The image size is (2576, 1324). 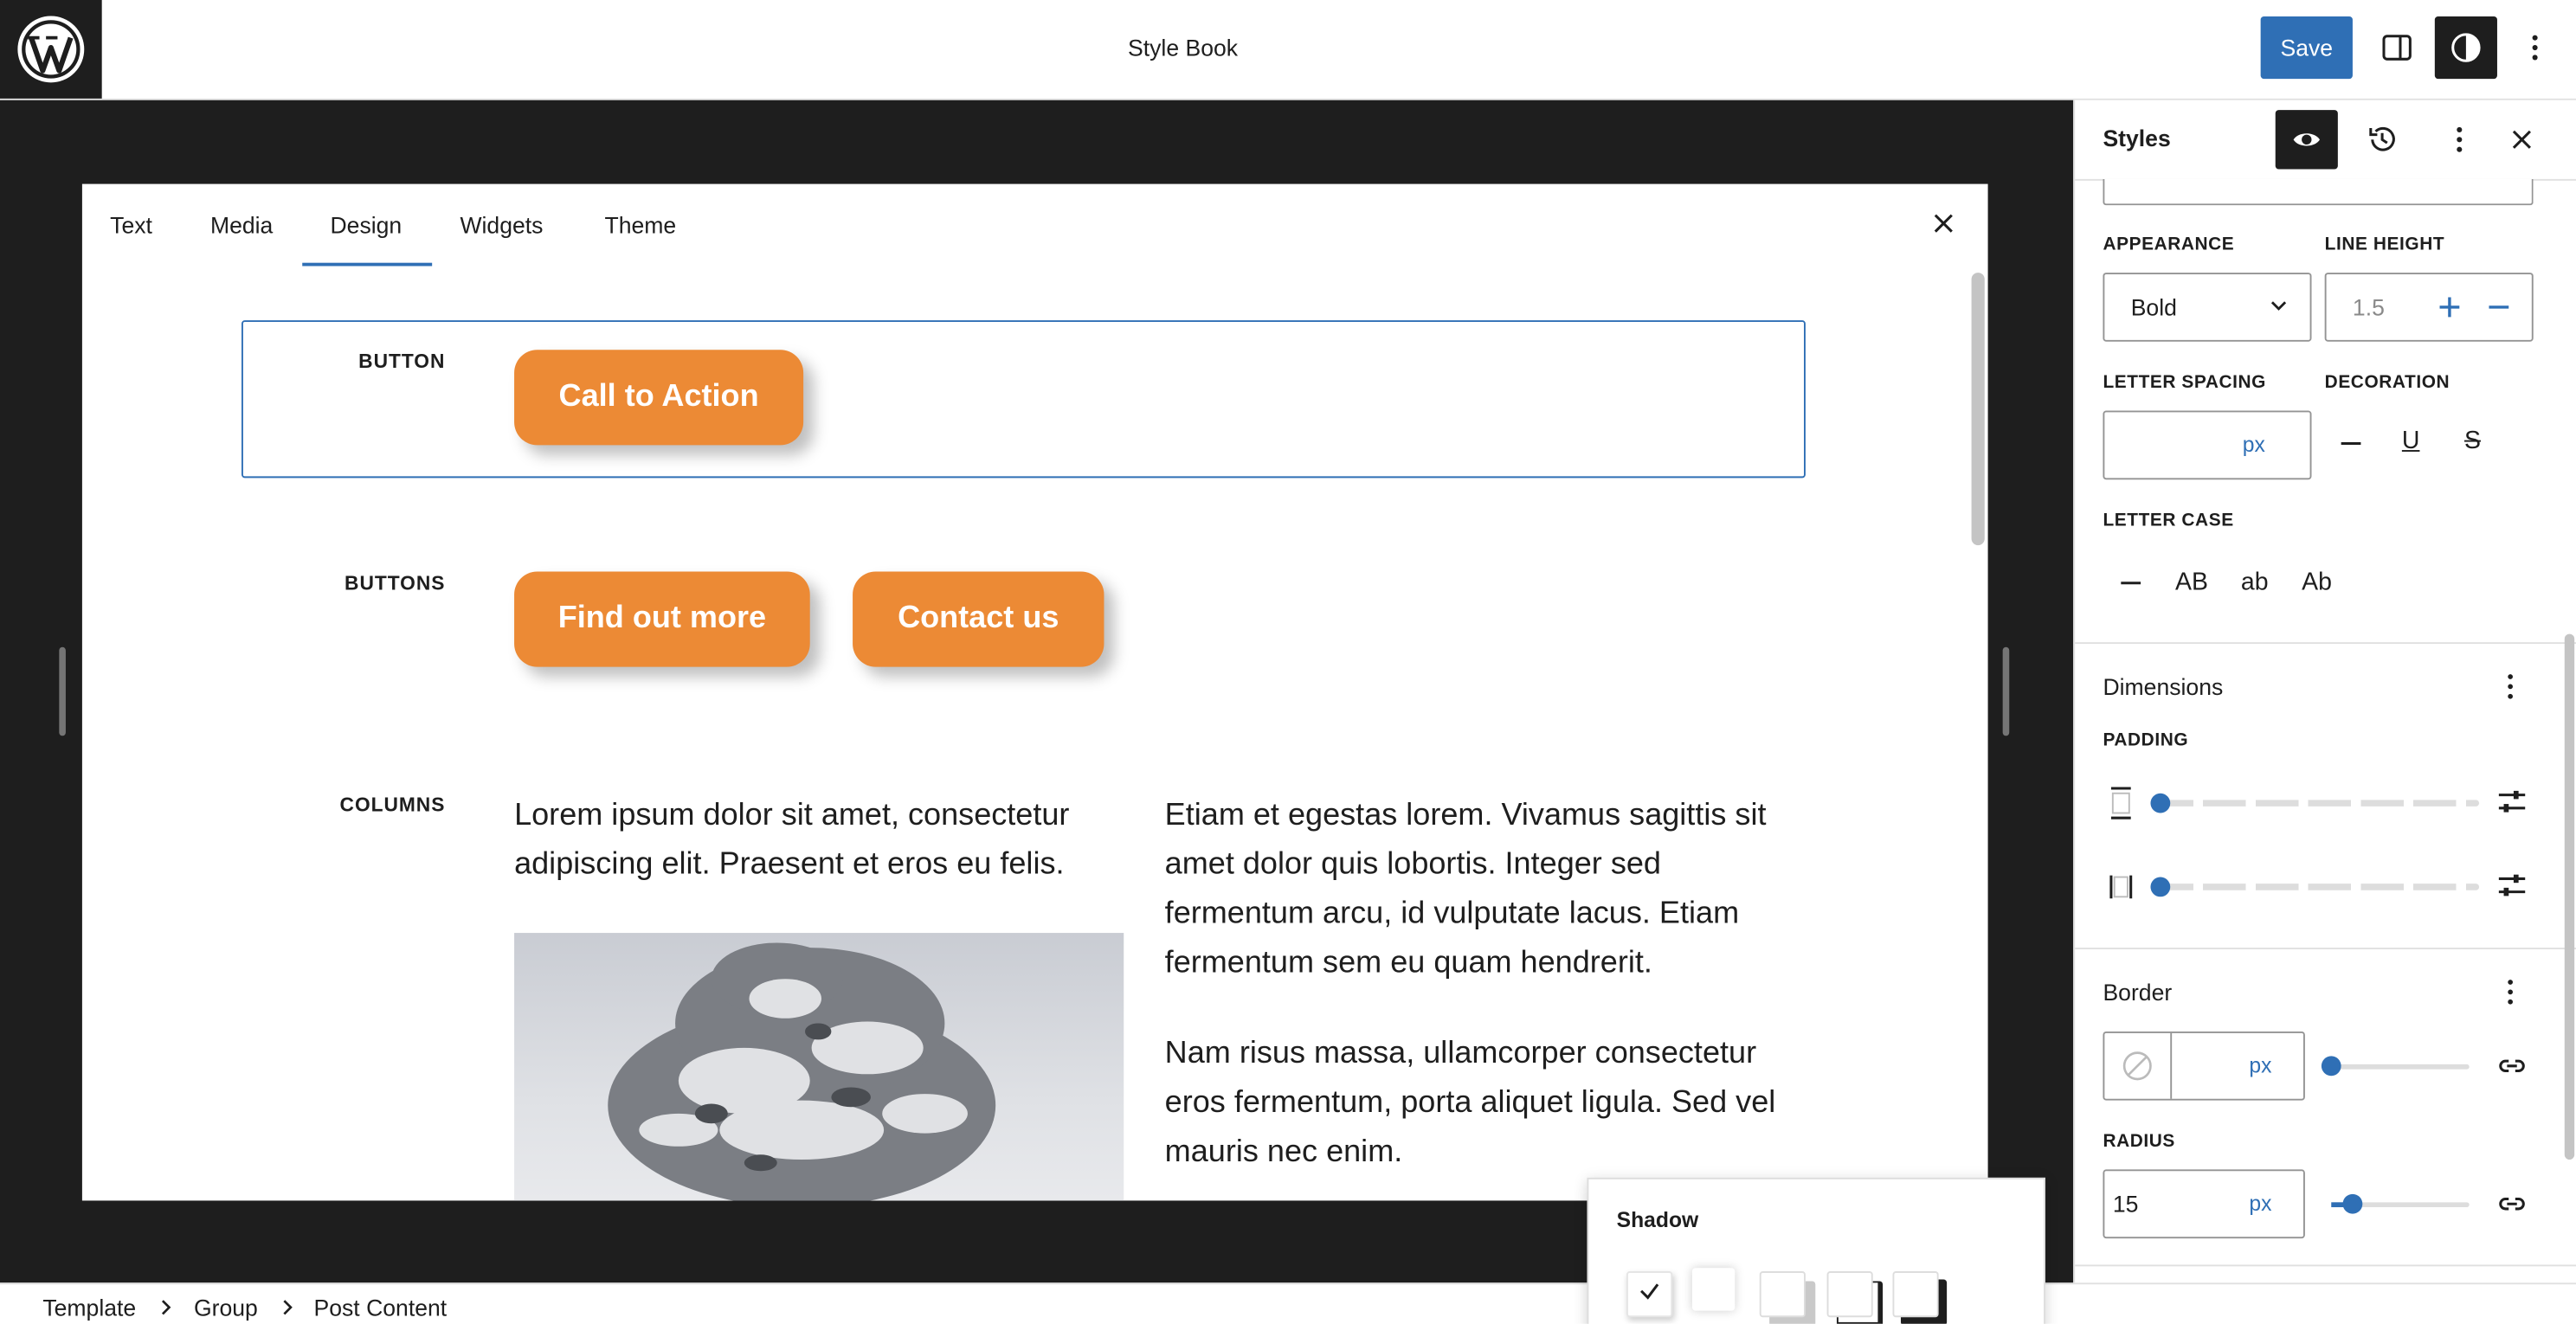 I want to click on radius-input: 15 px, so click(x=2204, y=1204).